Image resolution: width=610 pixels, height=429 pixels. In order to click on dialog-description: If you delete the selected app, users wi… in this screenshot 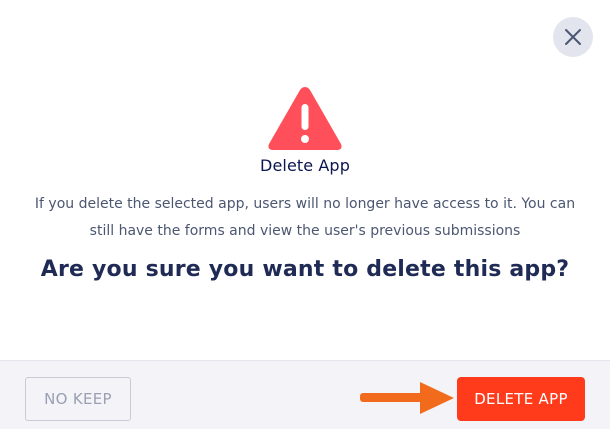, I will do `click(305, 218)`.